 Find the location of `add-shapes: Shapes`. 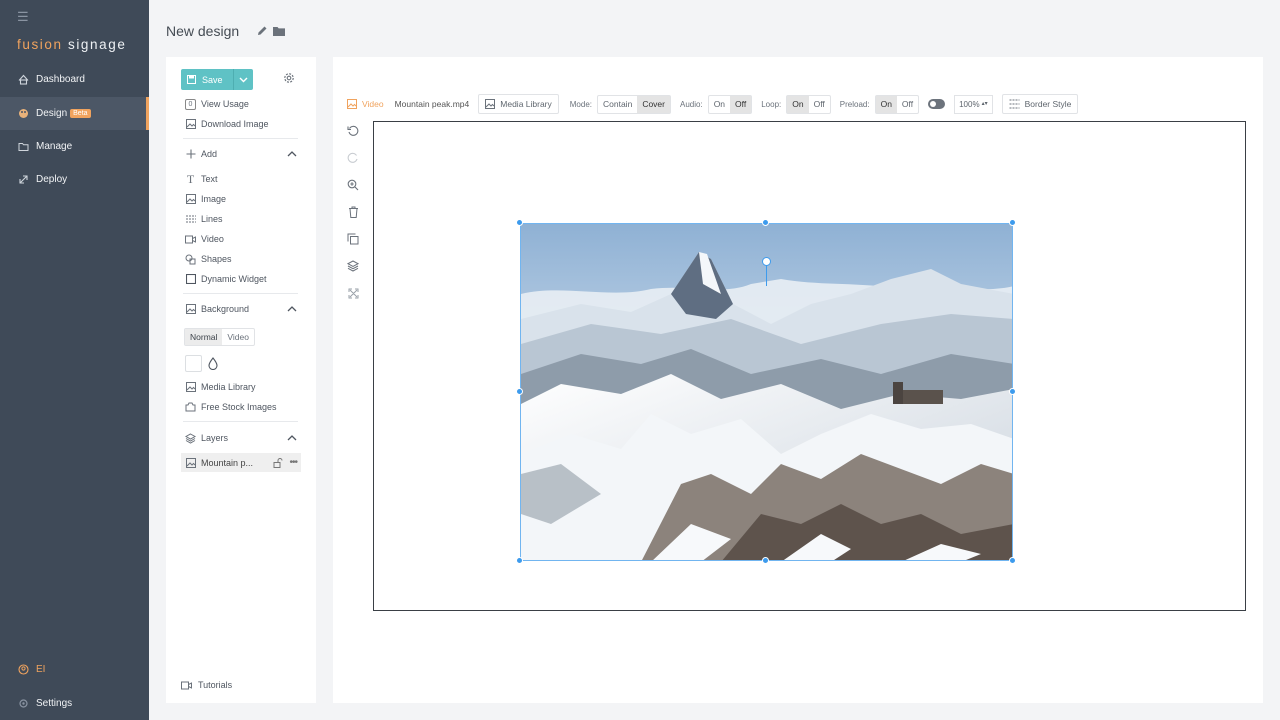

add-shapes: Shapes is located at coordinates (208, 259).